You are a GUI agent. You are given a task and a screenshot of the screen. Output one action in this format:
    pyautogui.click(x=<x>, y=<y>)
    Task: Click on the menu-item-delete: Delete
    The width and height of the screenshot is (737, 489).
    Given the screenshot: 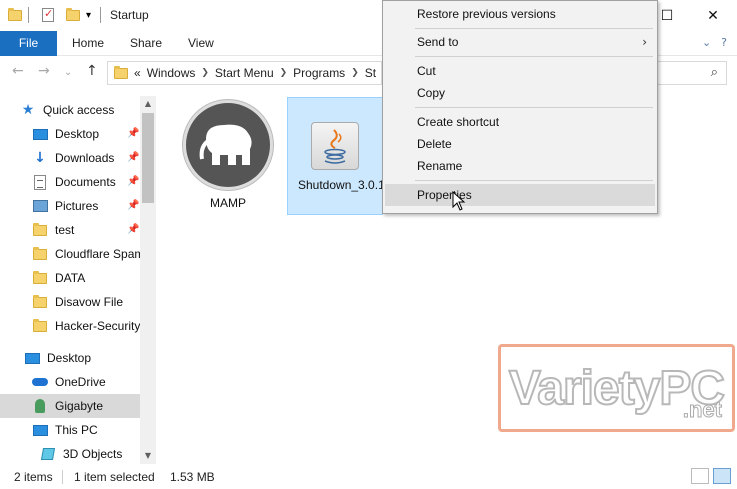 What is the action you would take?
    pyautogui.click(x=520, y=144)
    